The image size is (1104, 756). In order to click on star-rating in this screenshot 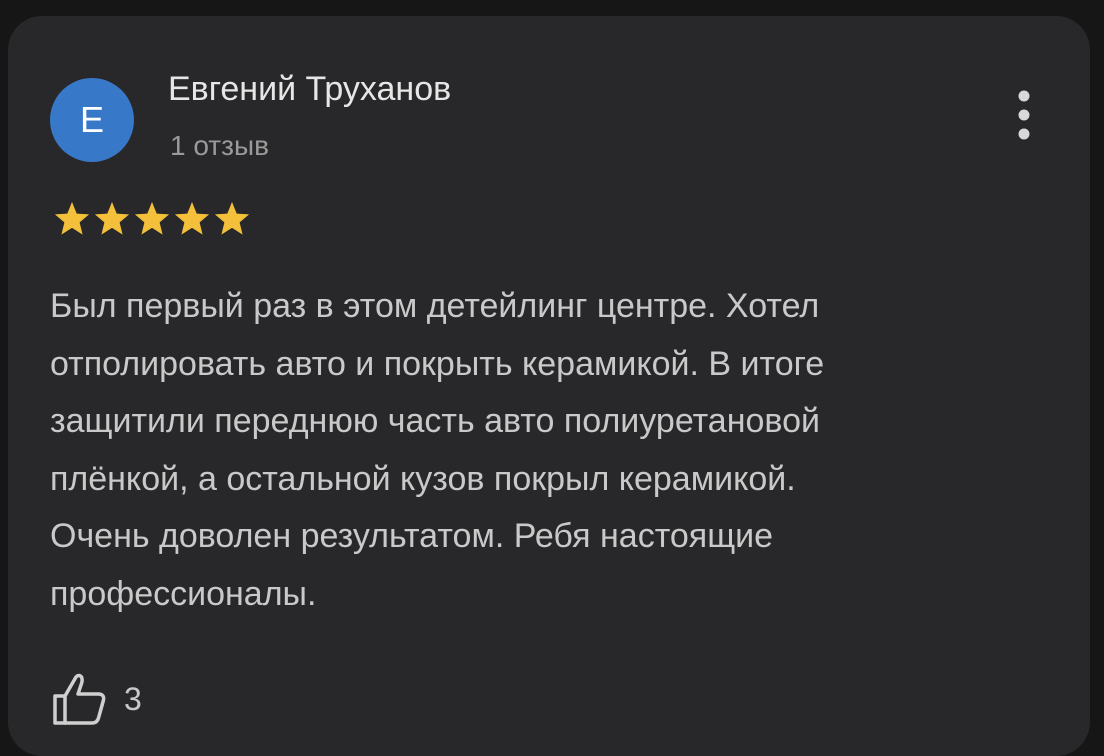, I will do `click(152, 219)`.